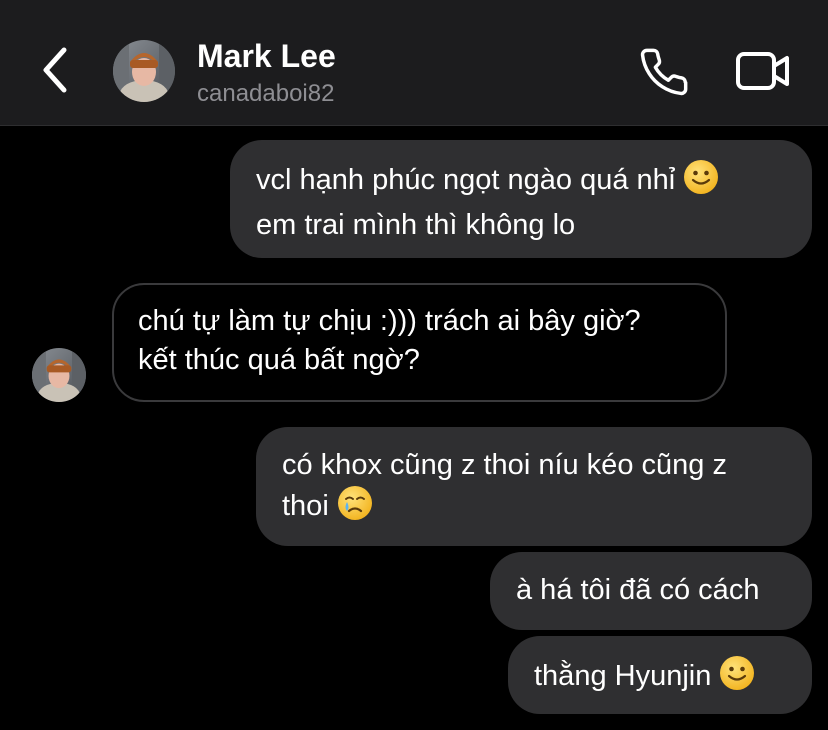 The width and height of the screenshot is (828, 730). I want to click on outgoing-message: có khox cũng z thoi níu kéo cũng z thoi, so click(534, 486).